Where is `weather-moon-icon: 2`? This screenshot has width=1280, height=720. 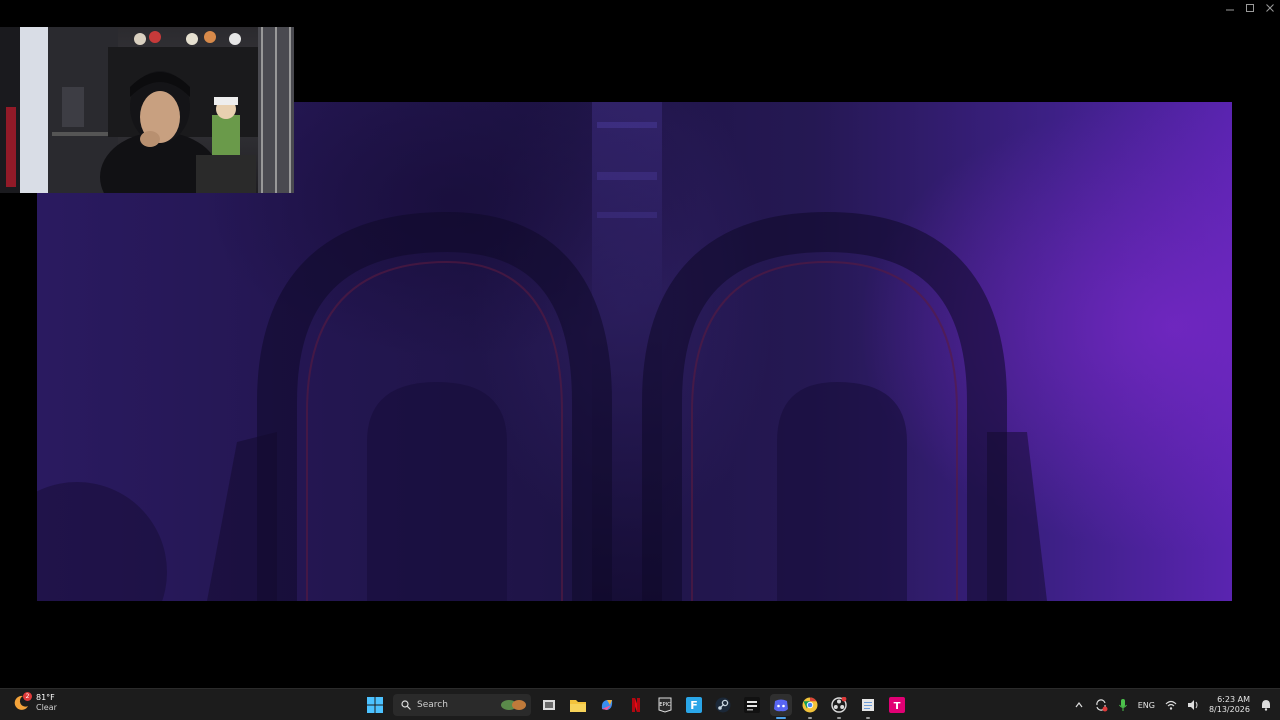
weather-moon-icon: 2 is located at coordinates (22, 702).